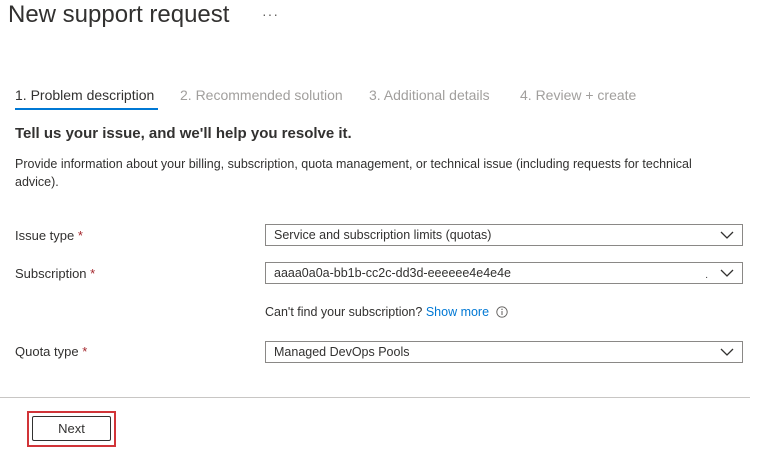  I want to click on subscription-label: Subscription *, so click(55, 274).